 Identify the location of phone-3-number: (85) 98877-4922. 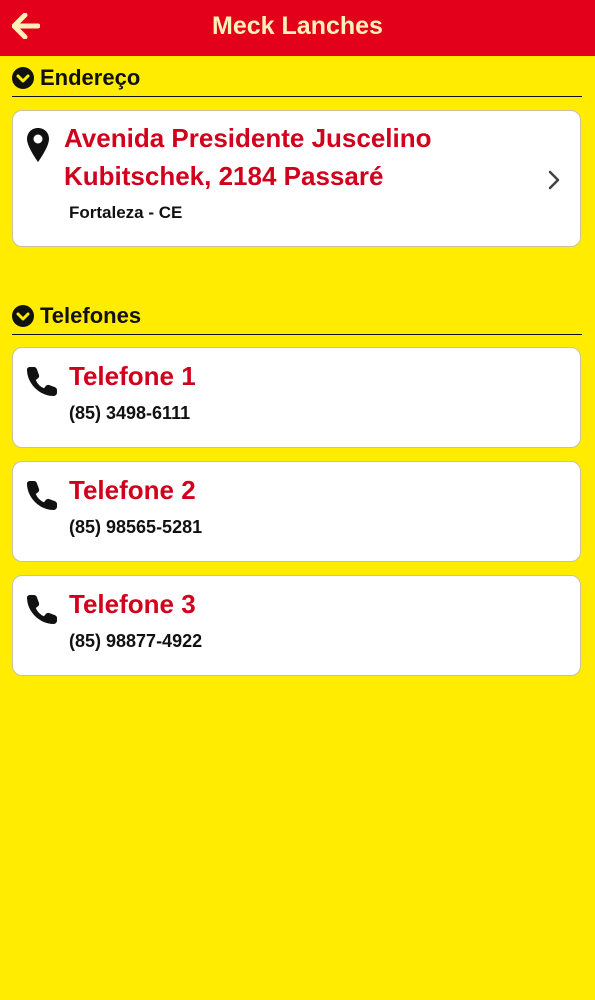
(136, 641).